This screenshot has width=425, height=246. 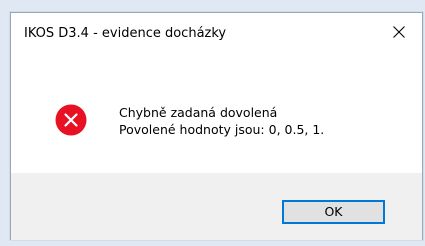 I want to click on ok-button: OK, so click(x=333, y=212).